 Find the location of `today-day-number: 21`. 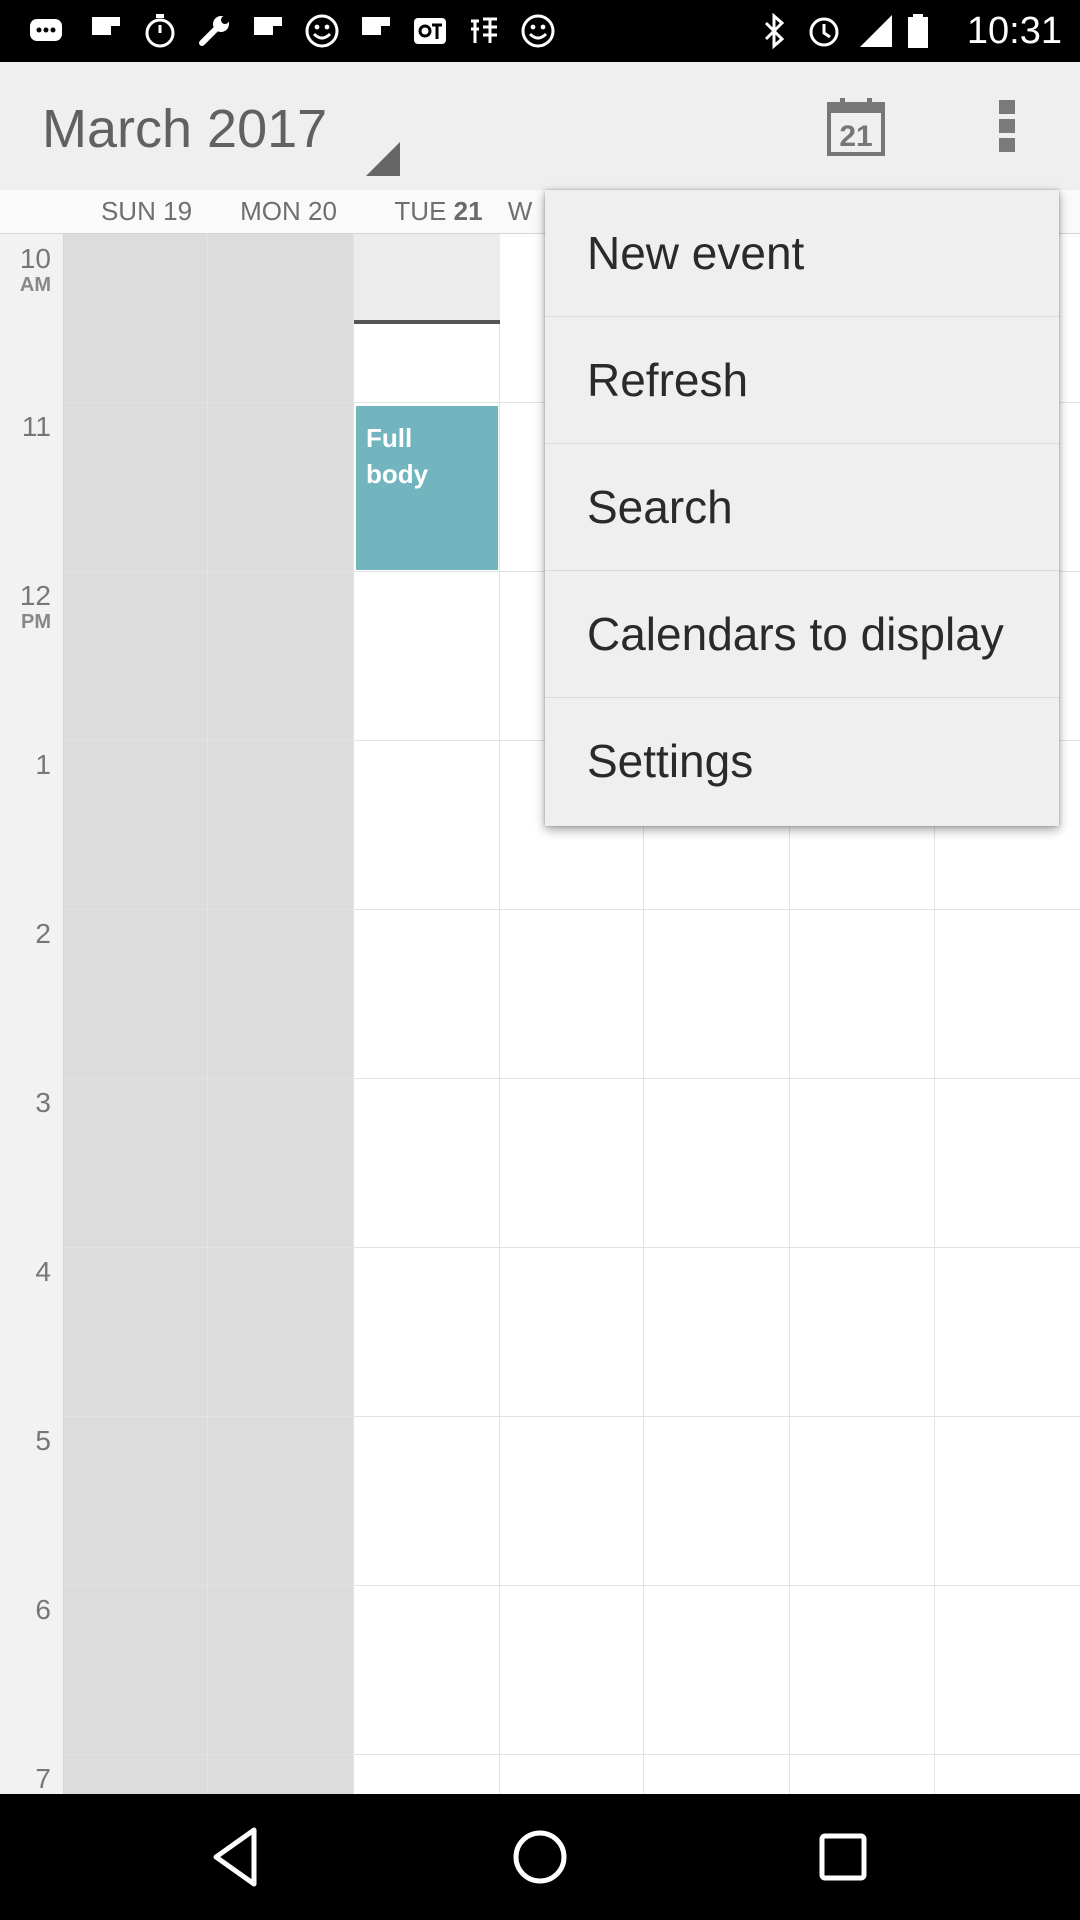

today-day-number: 21 is located at coordinates (855, 136).